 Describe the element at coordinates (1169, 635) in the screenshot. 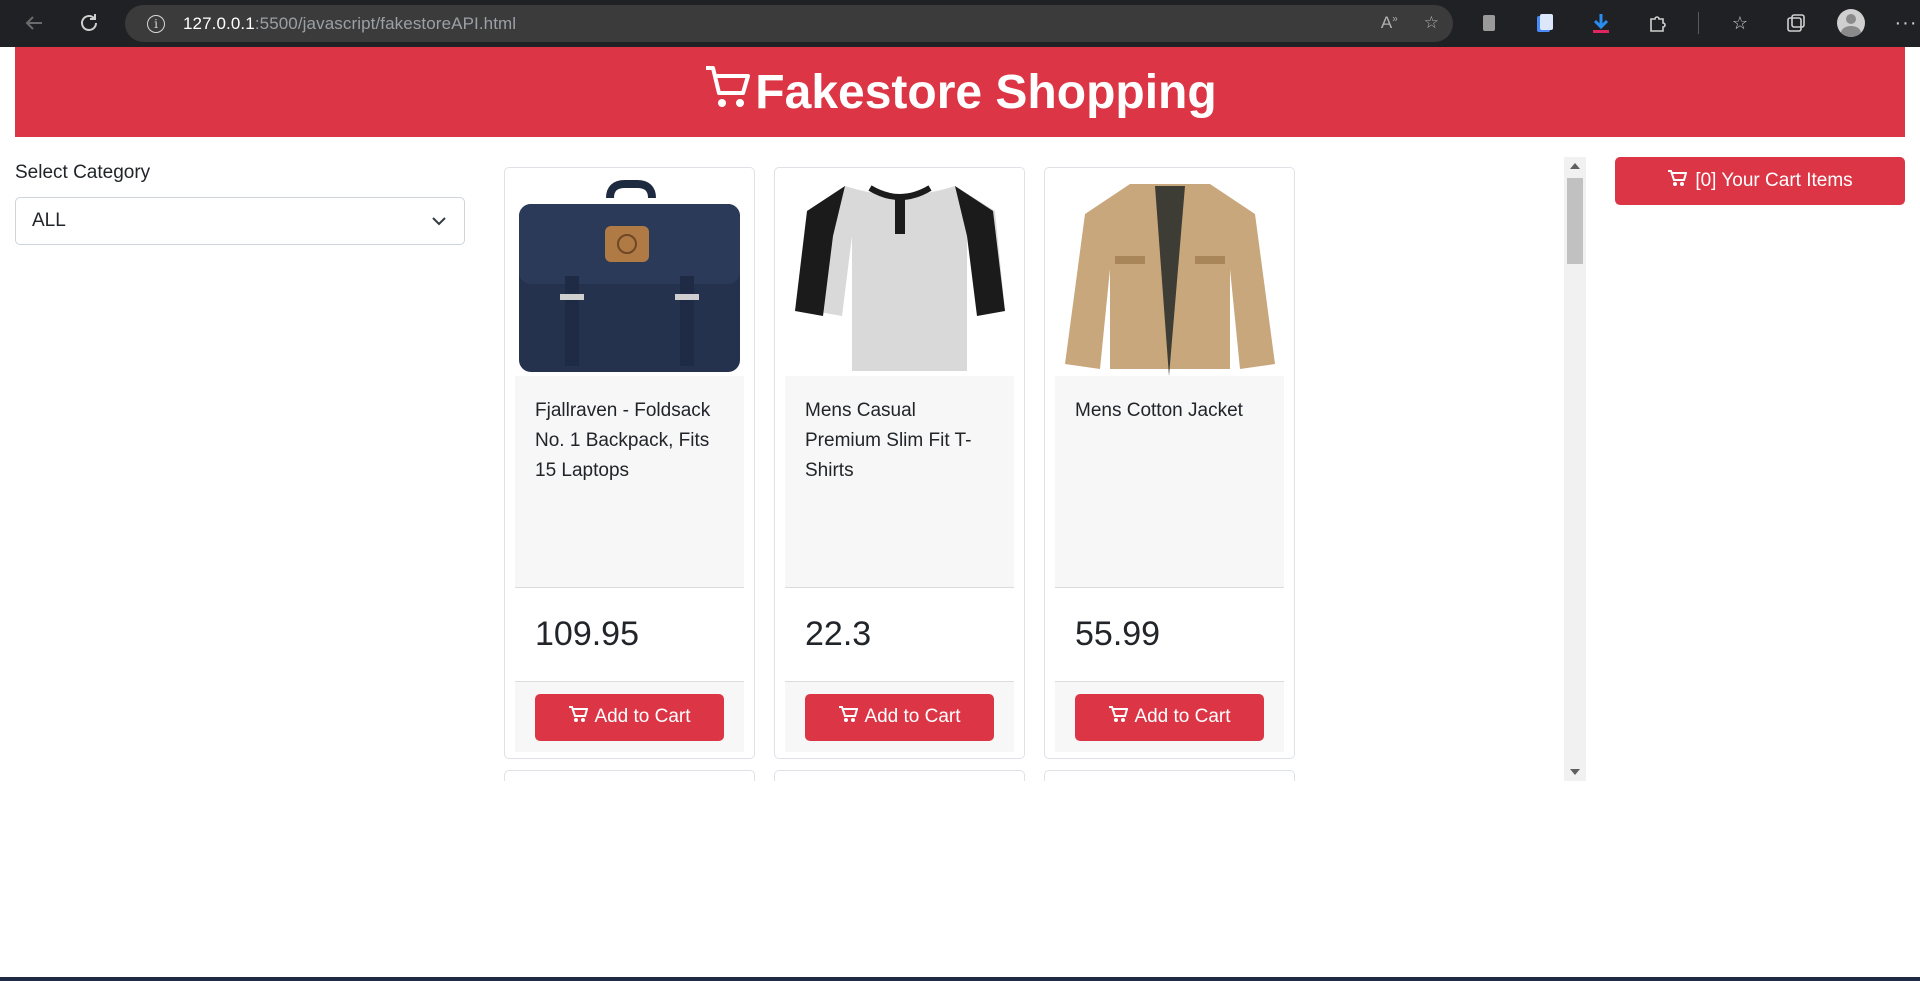

I see `product-price: 55.99` at that location.